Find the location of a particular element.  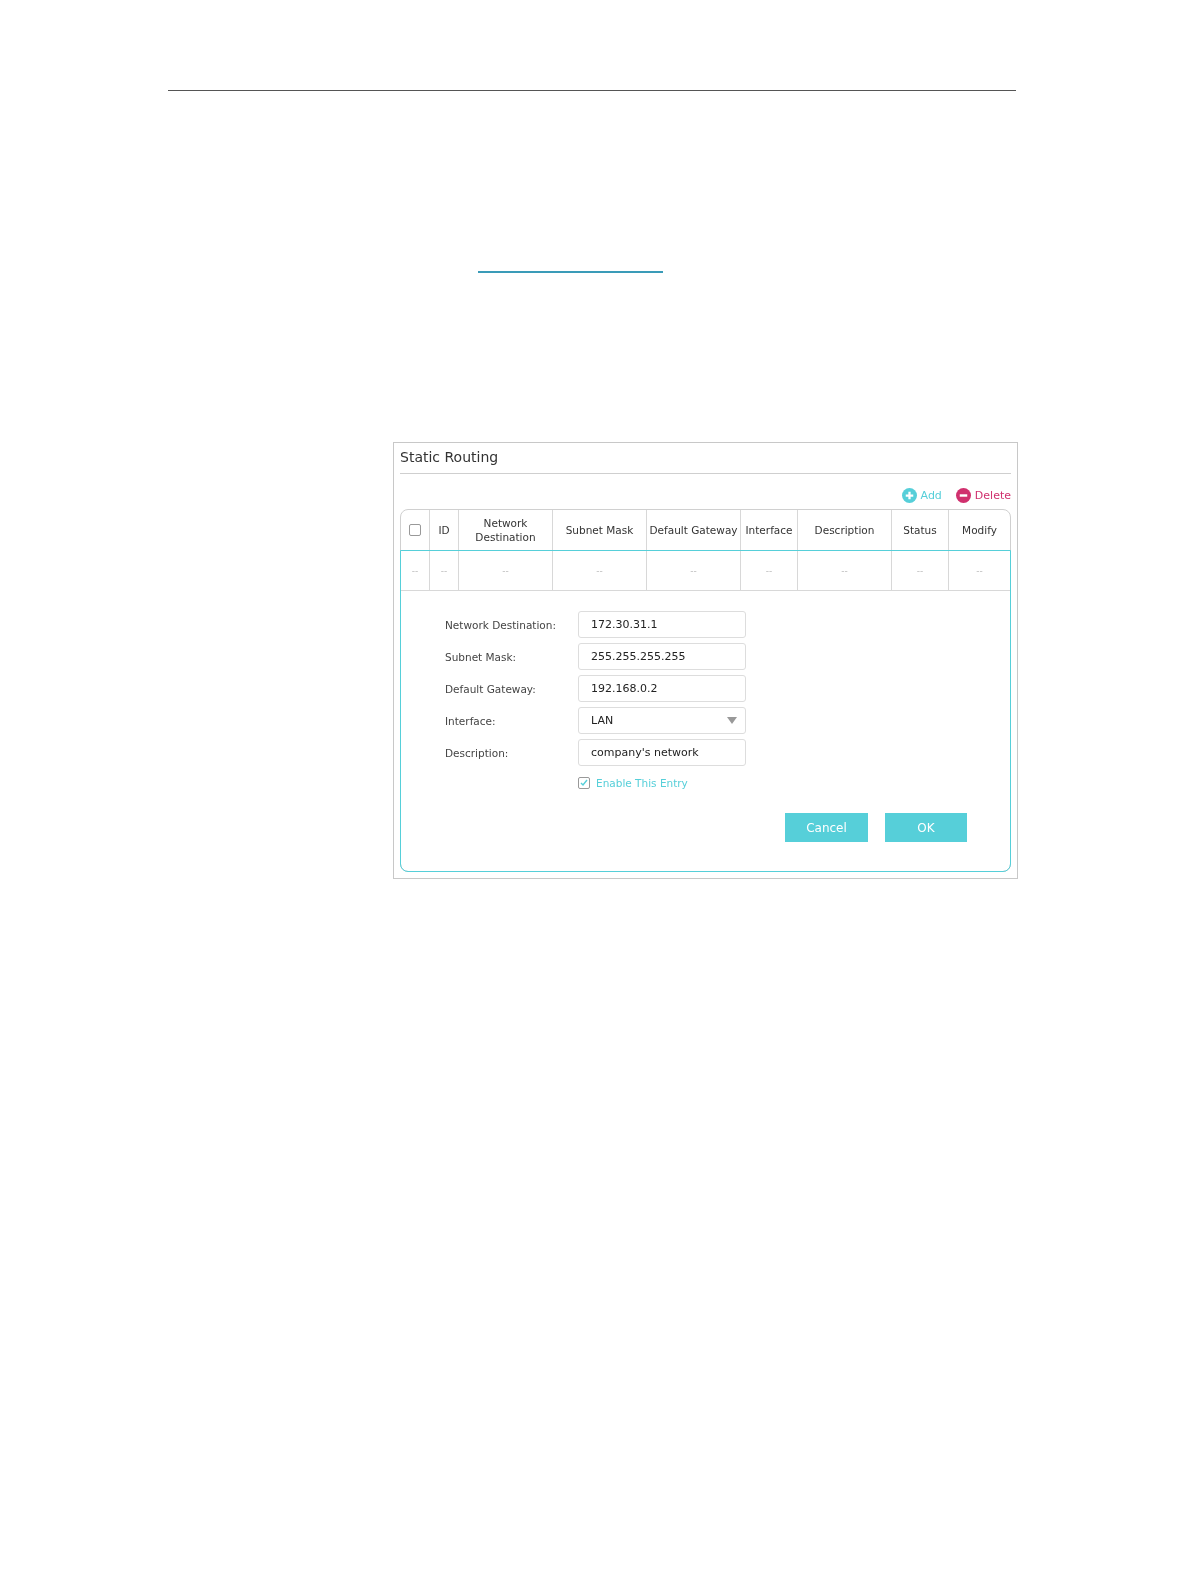

field-label: Subnet Mask: is located at coordinates (481, 656).